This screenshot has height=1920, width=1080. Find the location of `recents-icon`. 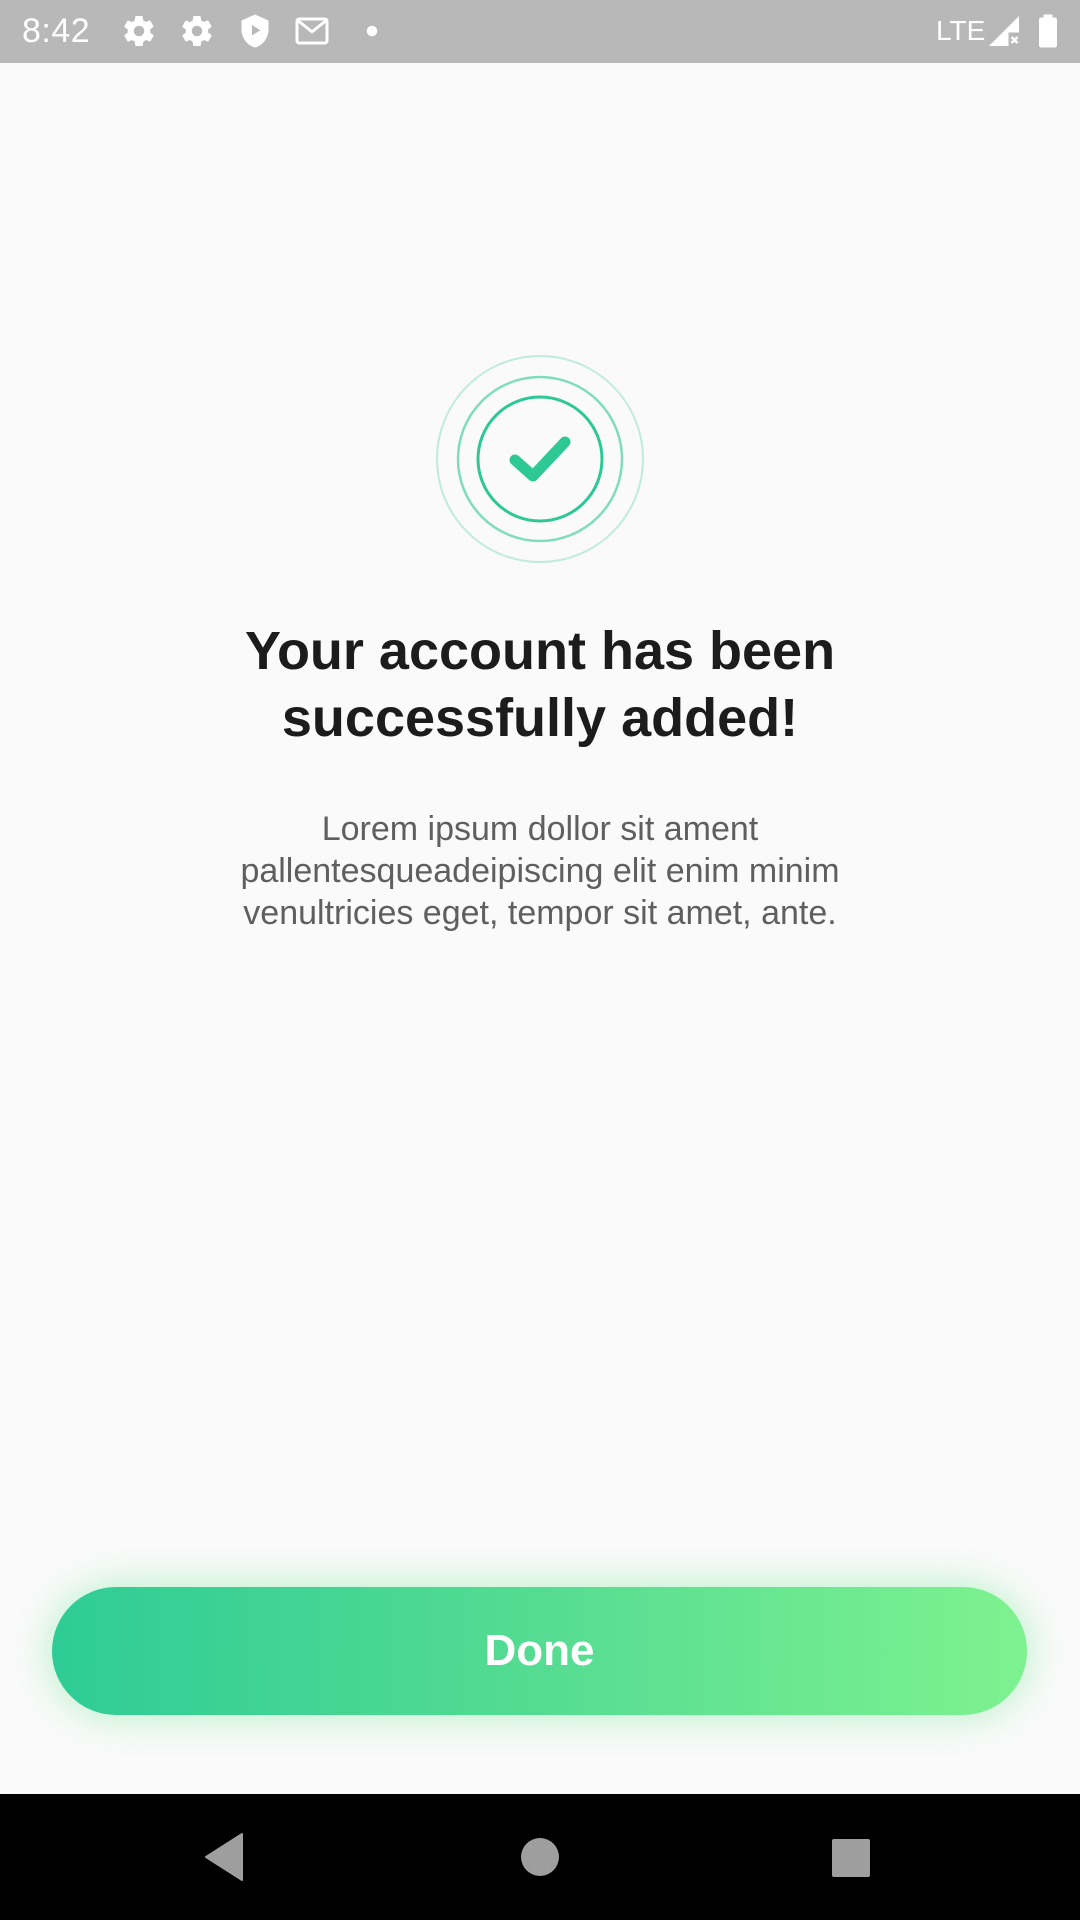

recents-icon is located at coordinates (850, 1857).